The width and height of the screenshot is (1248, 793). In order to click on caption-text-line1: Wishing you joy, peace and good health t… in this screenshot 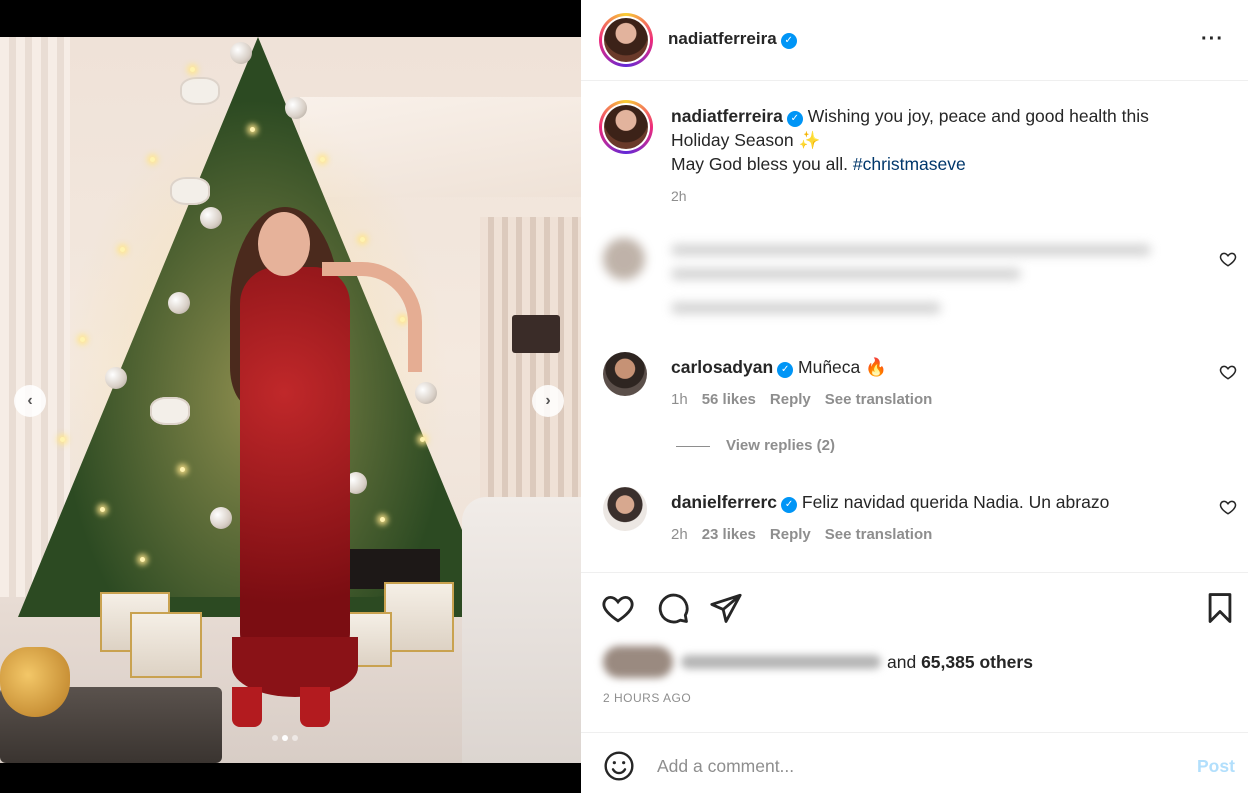, I will do `click(978, 116)`.